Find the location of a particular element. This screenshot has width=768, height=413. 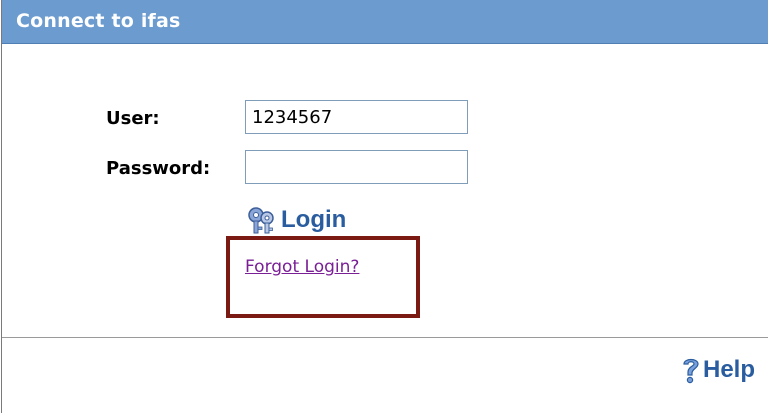

help-label: Help is located at coordinates (728, 369).